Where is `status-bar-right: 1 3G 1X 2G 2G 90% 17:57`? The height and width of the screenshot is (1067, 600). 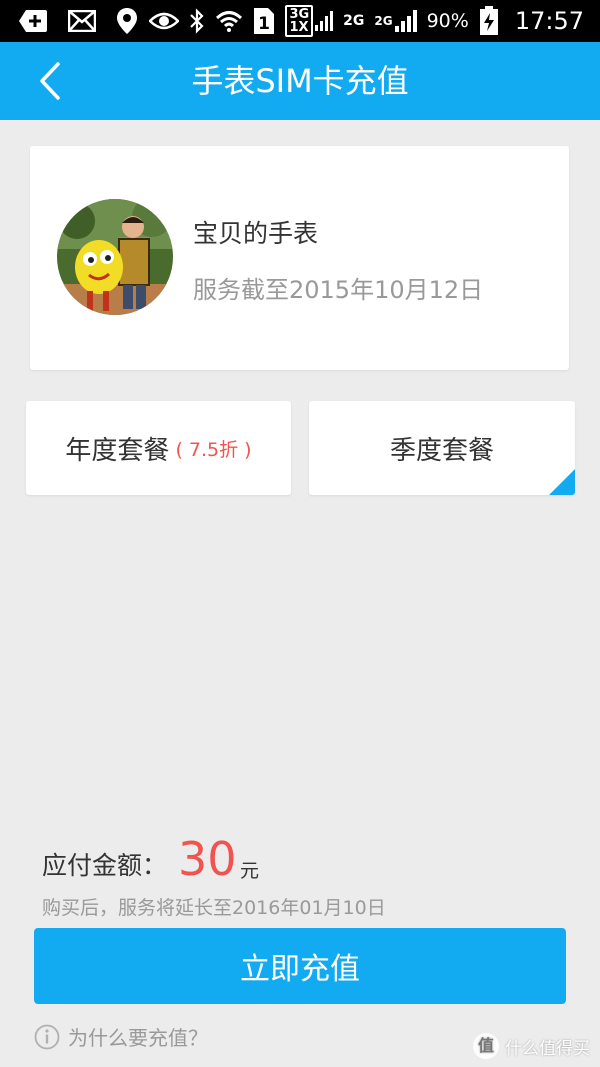 status-bar-right: 1 3G 1X 2G 2G 90% 17:57 is located at coordinates (366, 21).